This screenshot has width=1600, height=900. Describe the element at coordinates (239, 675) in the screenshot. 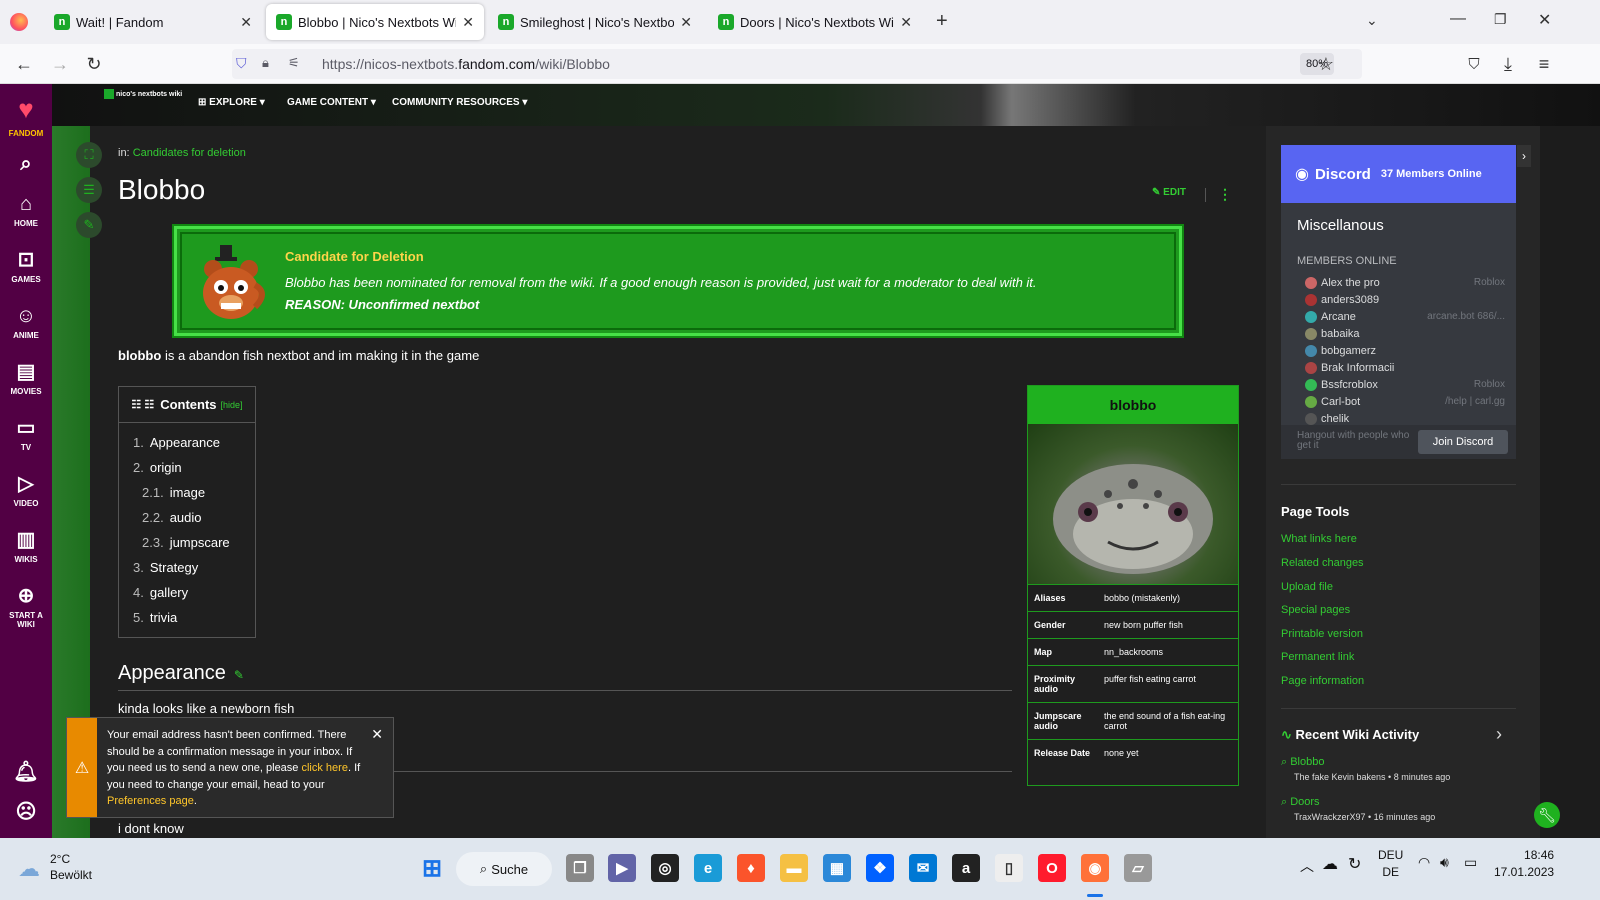

I see `edit-section-icon: ✎` at that location.